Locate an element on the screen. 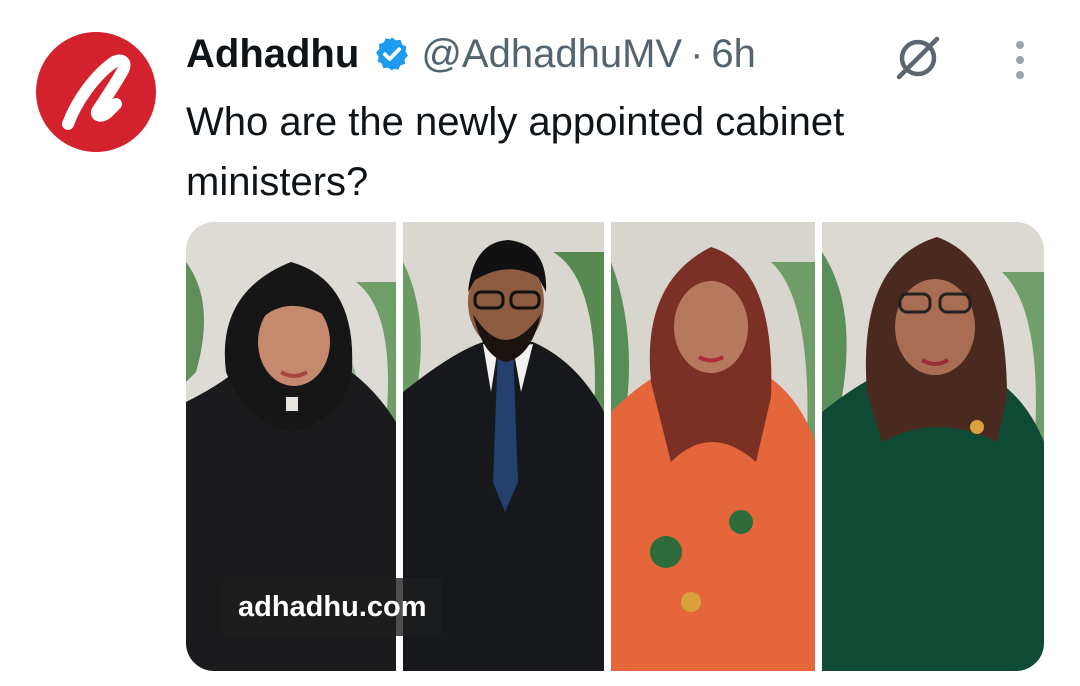 The image size is (1080, 686). more-dots-icon is located at coordinates (1020, 45).